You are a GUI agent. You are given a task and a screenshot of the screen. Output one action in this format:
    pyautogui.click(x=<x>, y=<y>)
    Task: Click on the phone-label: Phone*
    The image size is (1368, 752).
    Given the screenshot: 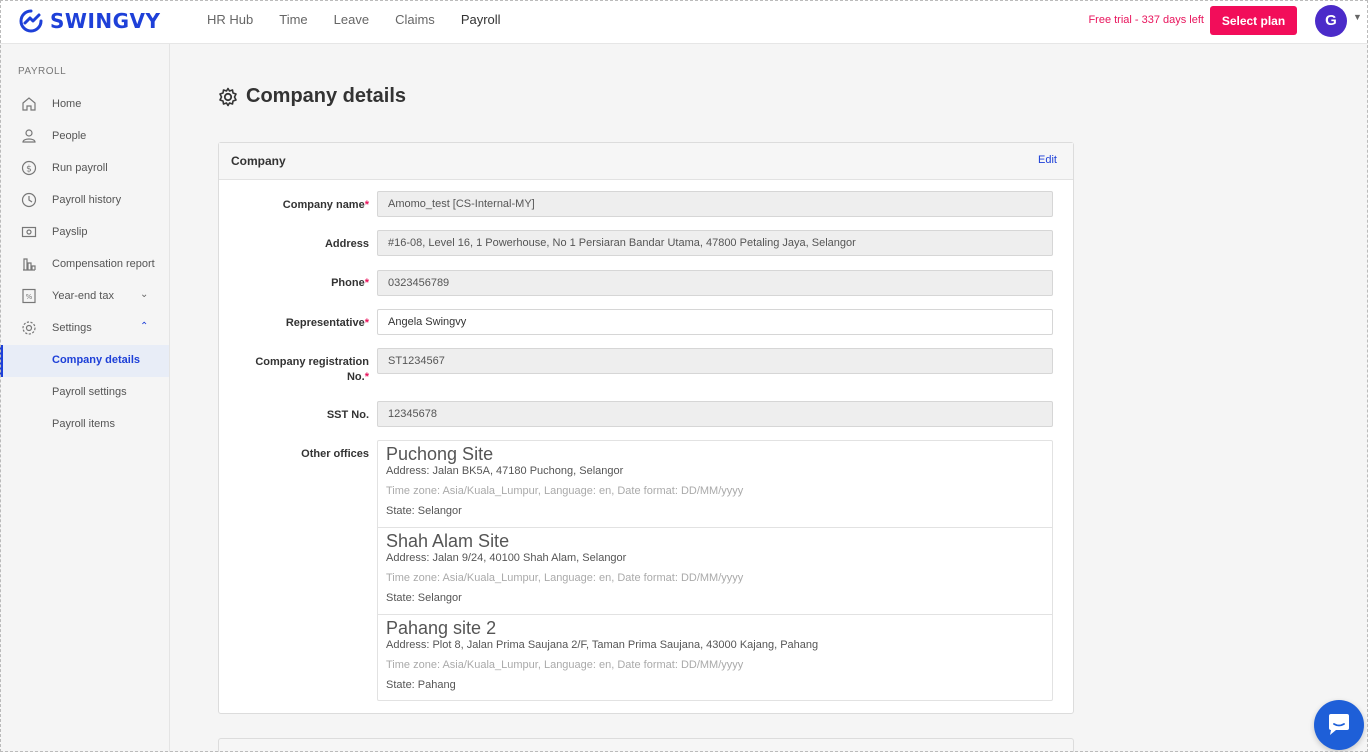 What is the action you would take?
    pyautogui.click(x=294, y=283)
    